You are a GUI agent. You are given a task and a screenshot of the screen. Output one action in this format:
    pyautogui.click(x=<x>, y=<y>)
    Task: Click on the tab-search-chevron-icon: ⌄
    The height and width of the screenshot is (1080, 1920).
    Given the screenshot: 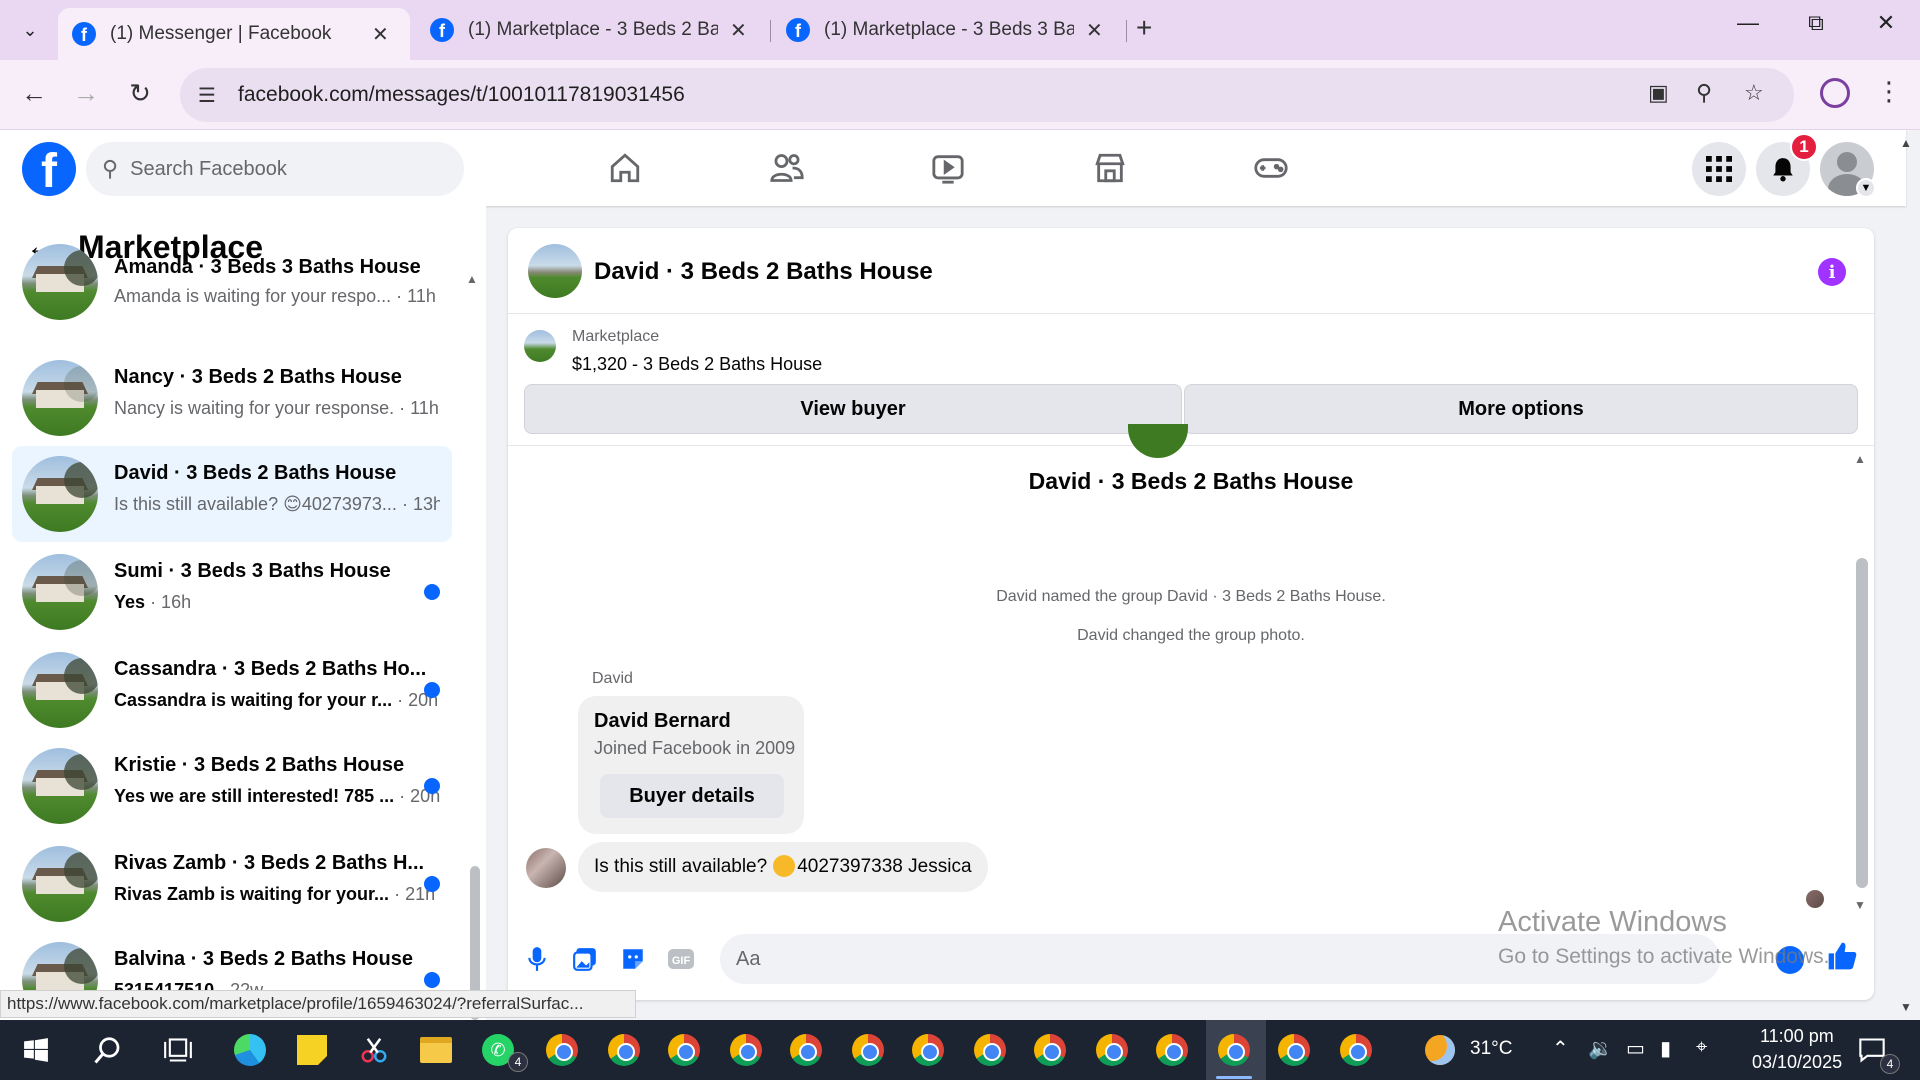 What is the action you would take?
    pyautogui.click(x=30, y=30)
    